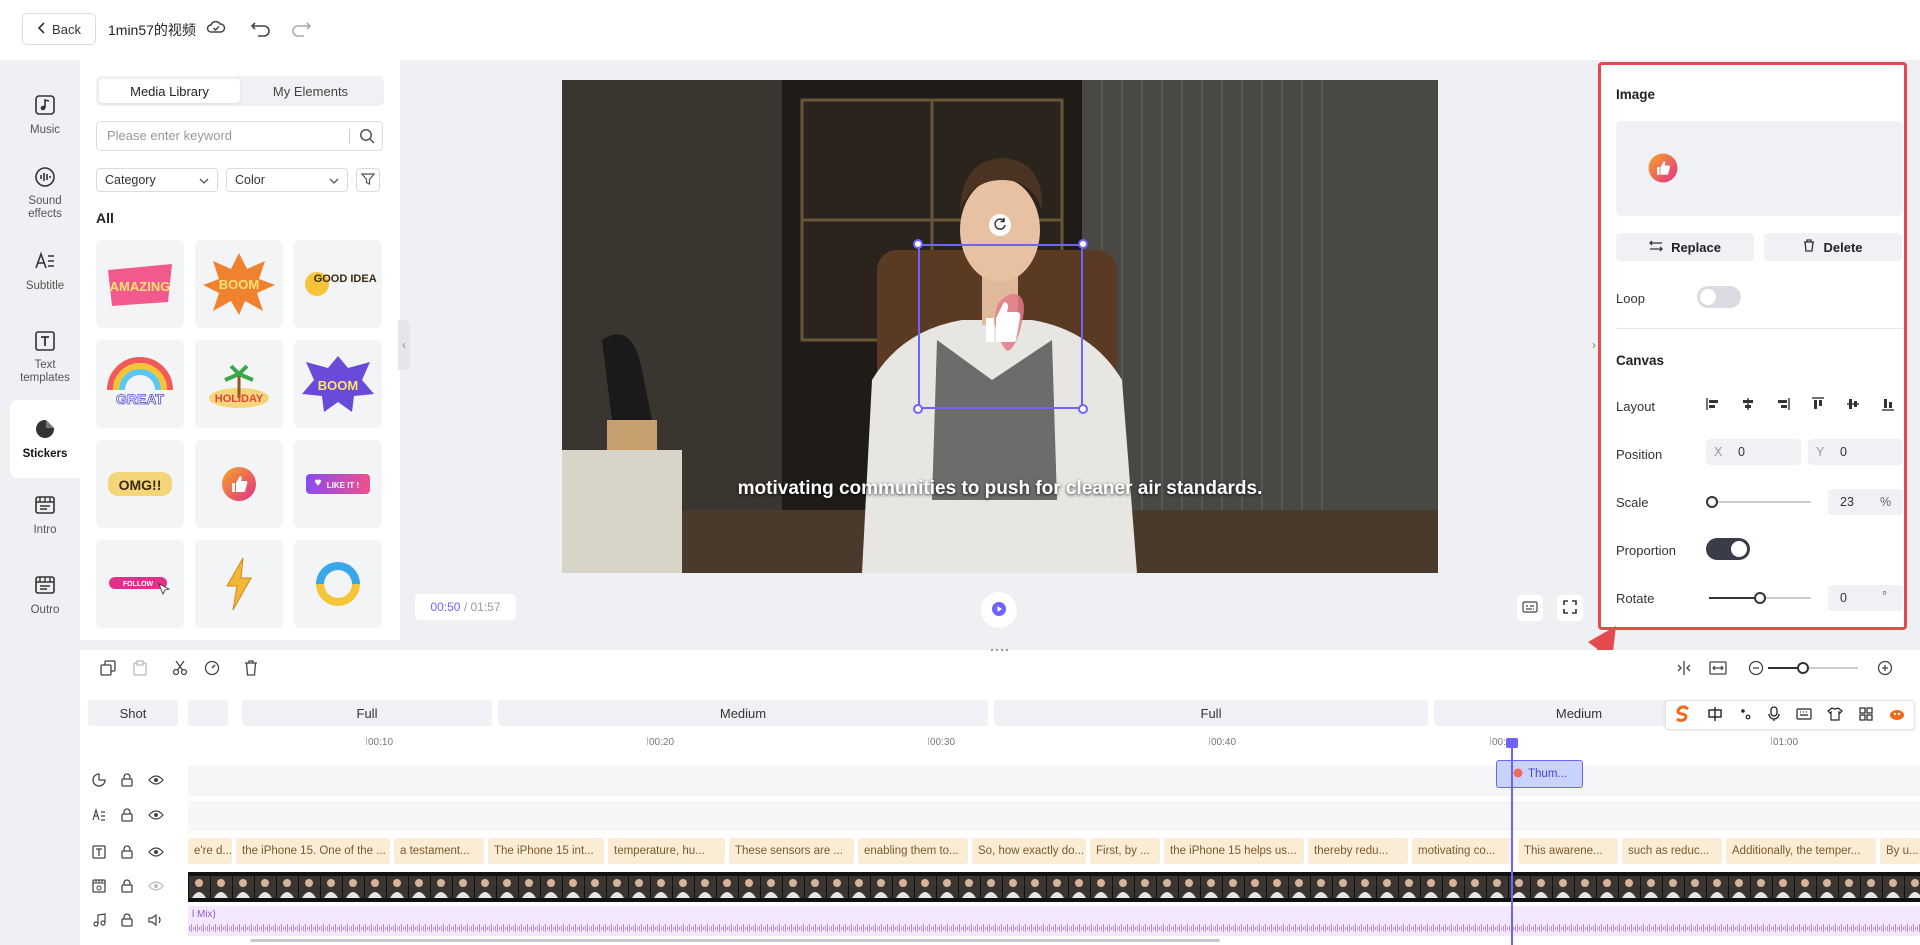 The height and width of the screenshot is (945, 1920). I want to click on align-center-h-icon, so click(1748, 405).